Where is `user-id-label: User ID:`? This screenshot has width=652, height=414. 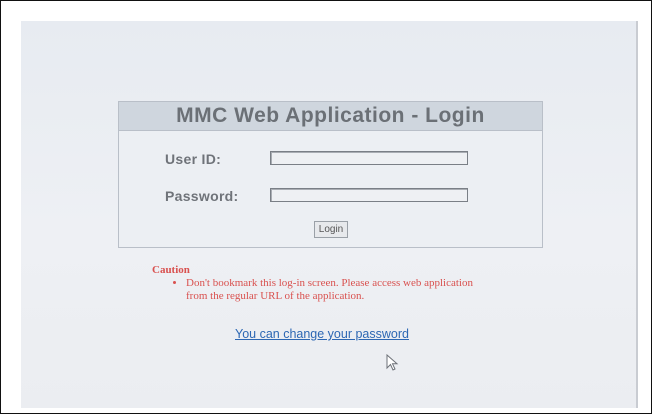 user-id-label: User ID: is located at coordinates (193, 159).